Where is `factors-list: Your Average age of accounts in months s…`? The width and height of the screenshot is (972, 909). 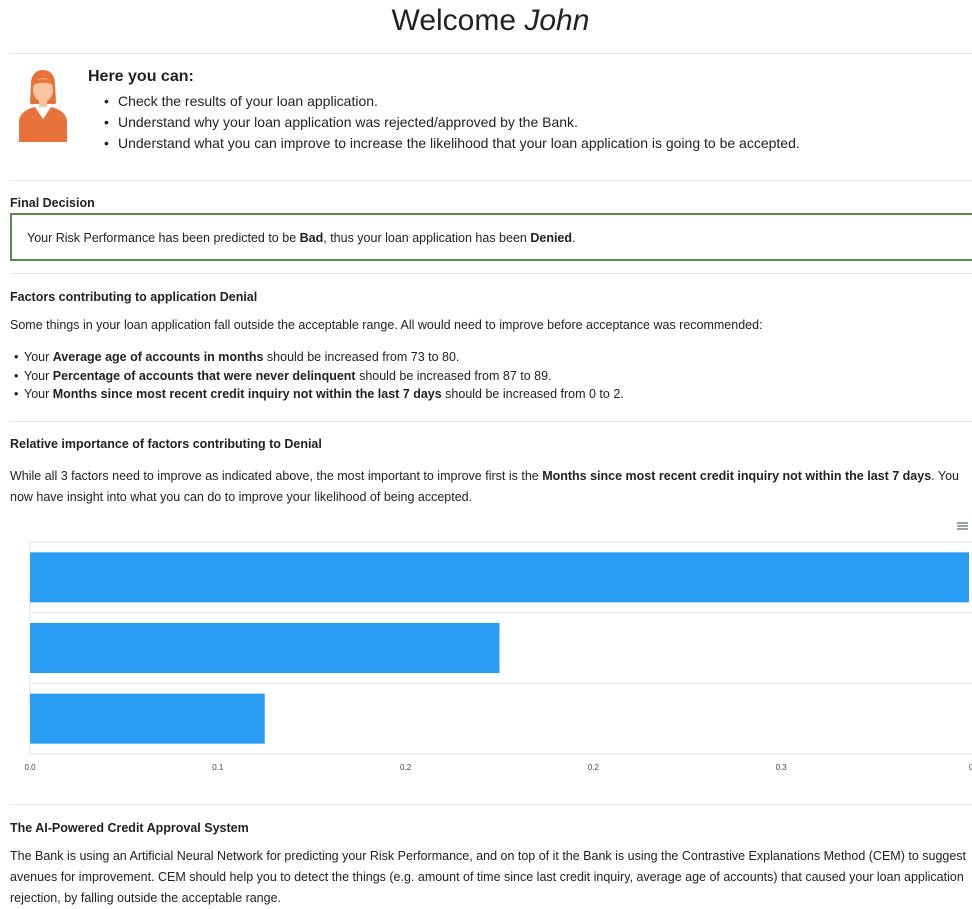 factors-list: Your Average age of accounts in months s… is located at coordinates (319, 376).